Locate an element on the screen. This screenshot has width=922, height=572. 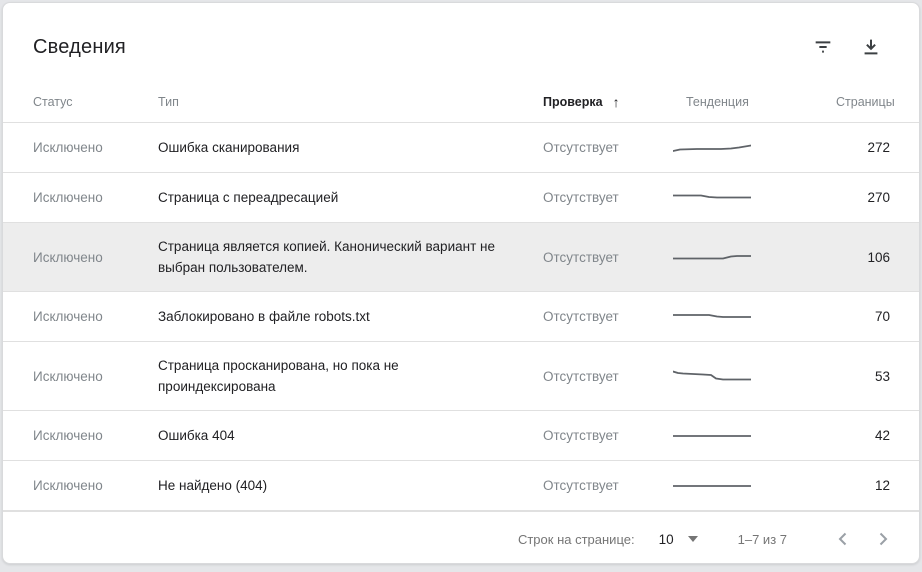
filter-button is located at coordinates (823, 47).